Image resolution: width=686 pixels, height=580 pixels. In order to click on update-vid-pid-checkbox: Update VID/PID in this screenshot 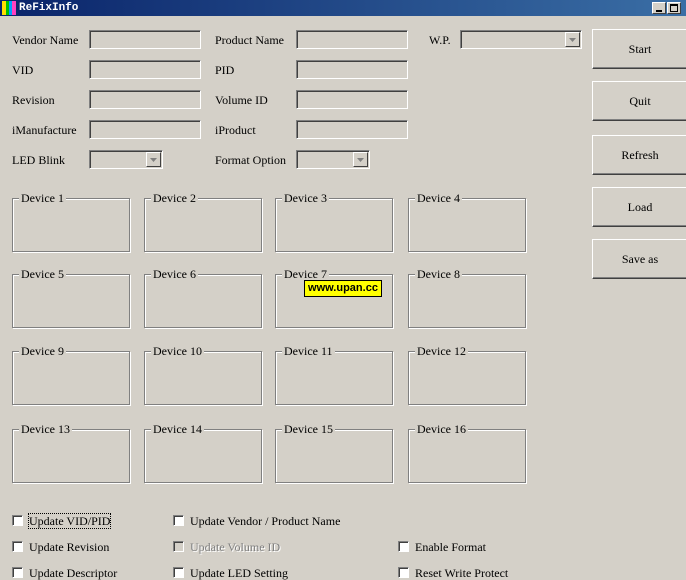, I will do `click(67, 521)`.